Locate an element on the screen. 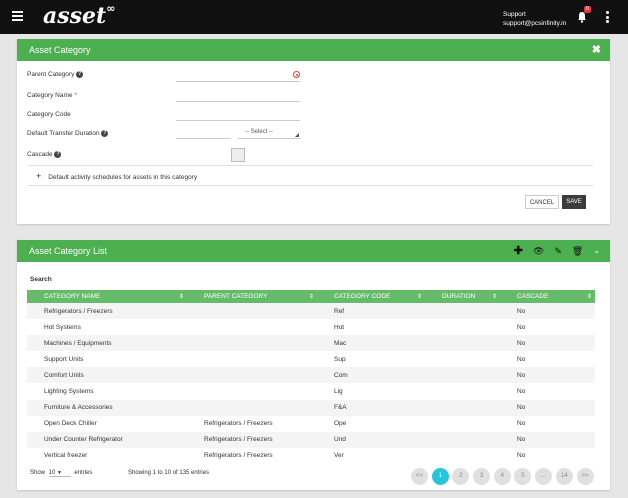 This screenshot has height=498, width=628. table-cell: Machines / Equipments is located at coordinates (107, 343).